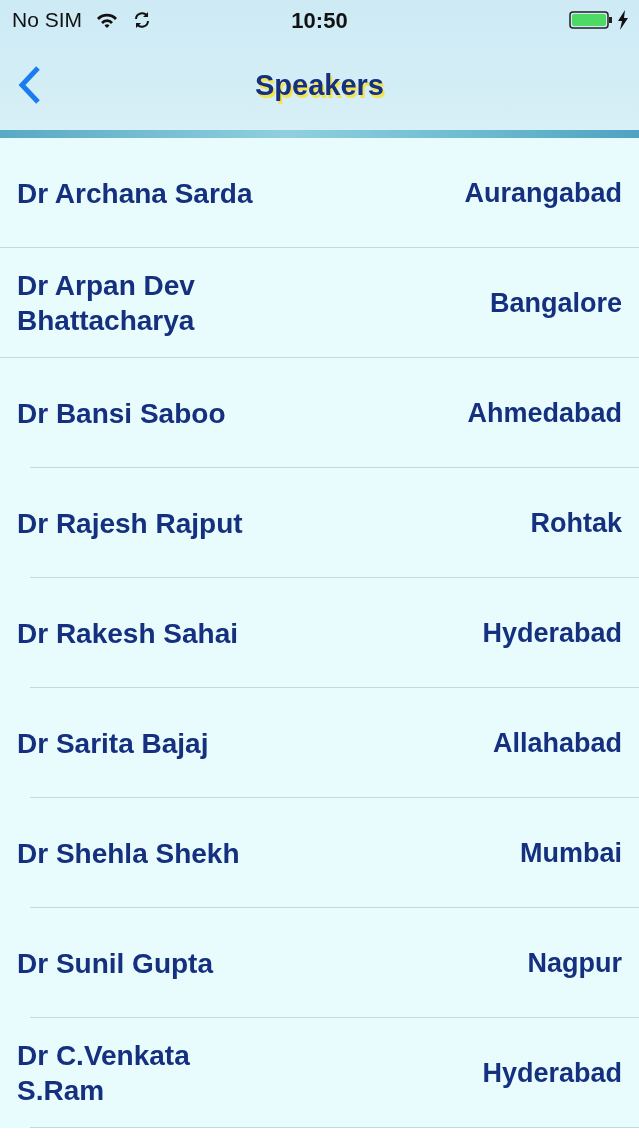  I want to click on page-title: Speakers, so click(319, 85).